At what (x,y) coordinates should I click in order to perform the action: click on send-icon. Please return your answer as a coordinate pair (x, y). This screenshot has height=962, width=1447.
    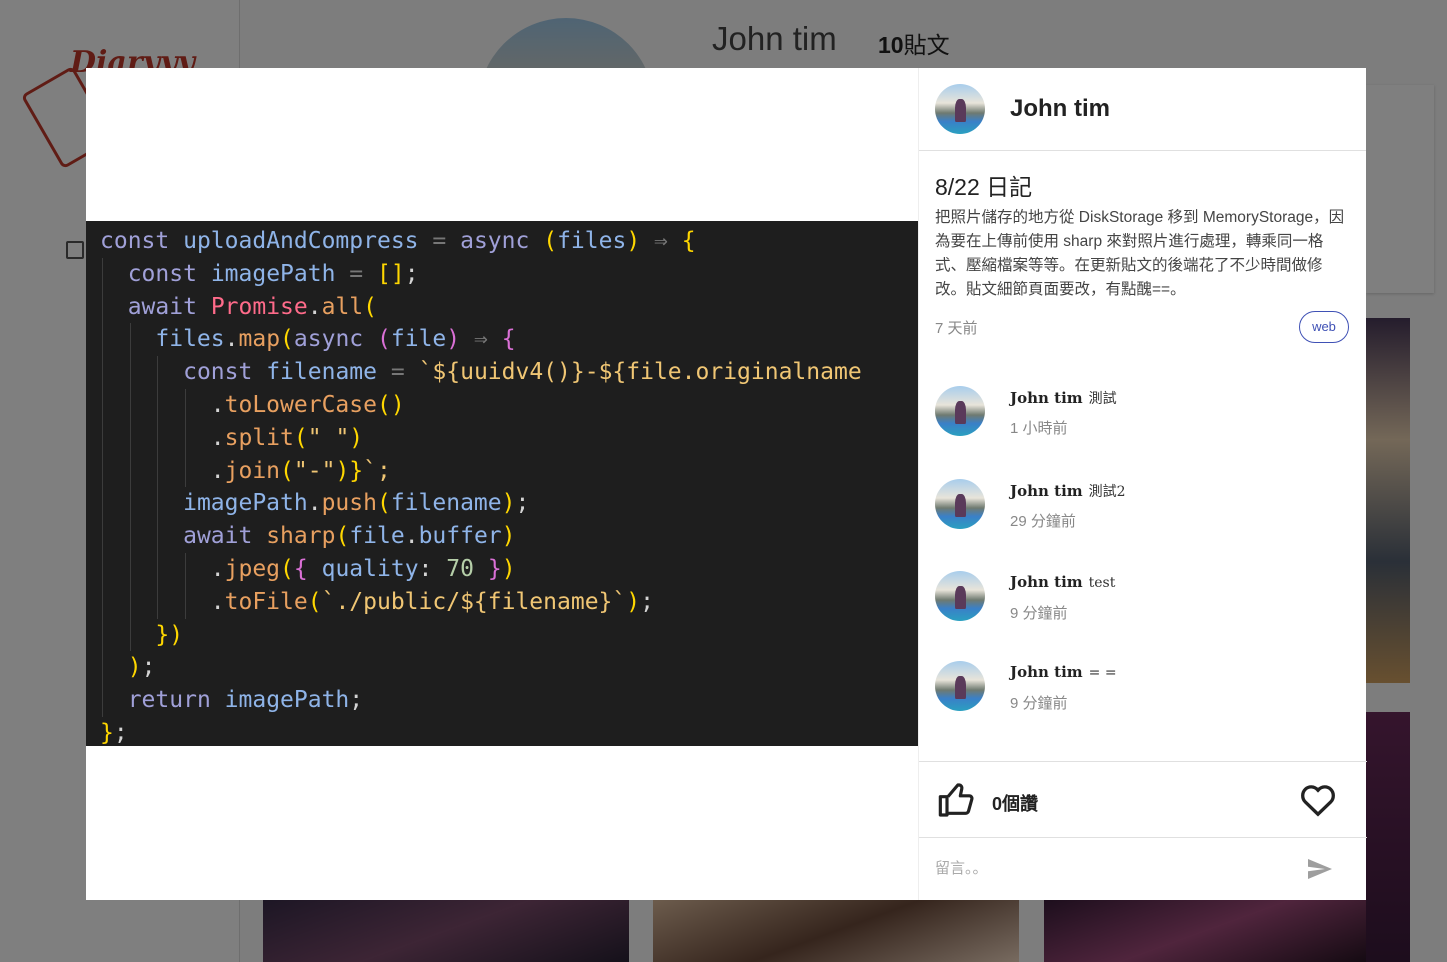
    Looking at the image, I should click on (1320, 869).